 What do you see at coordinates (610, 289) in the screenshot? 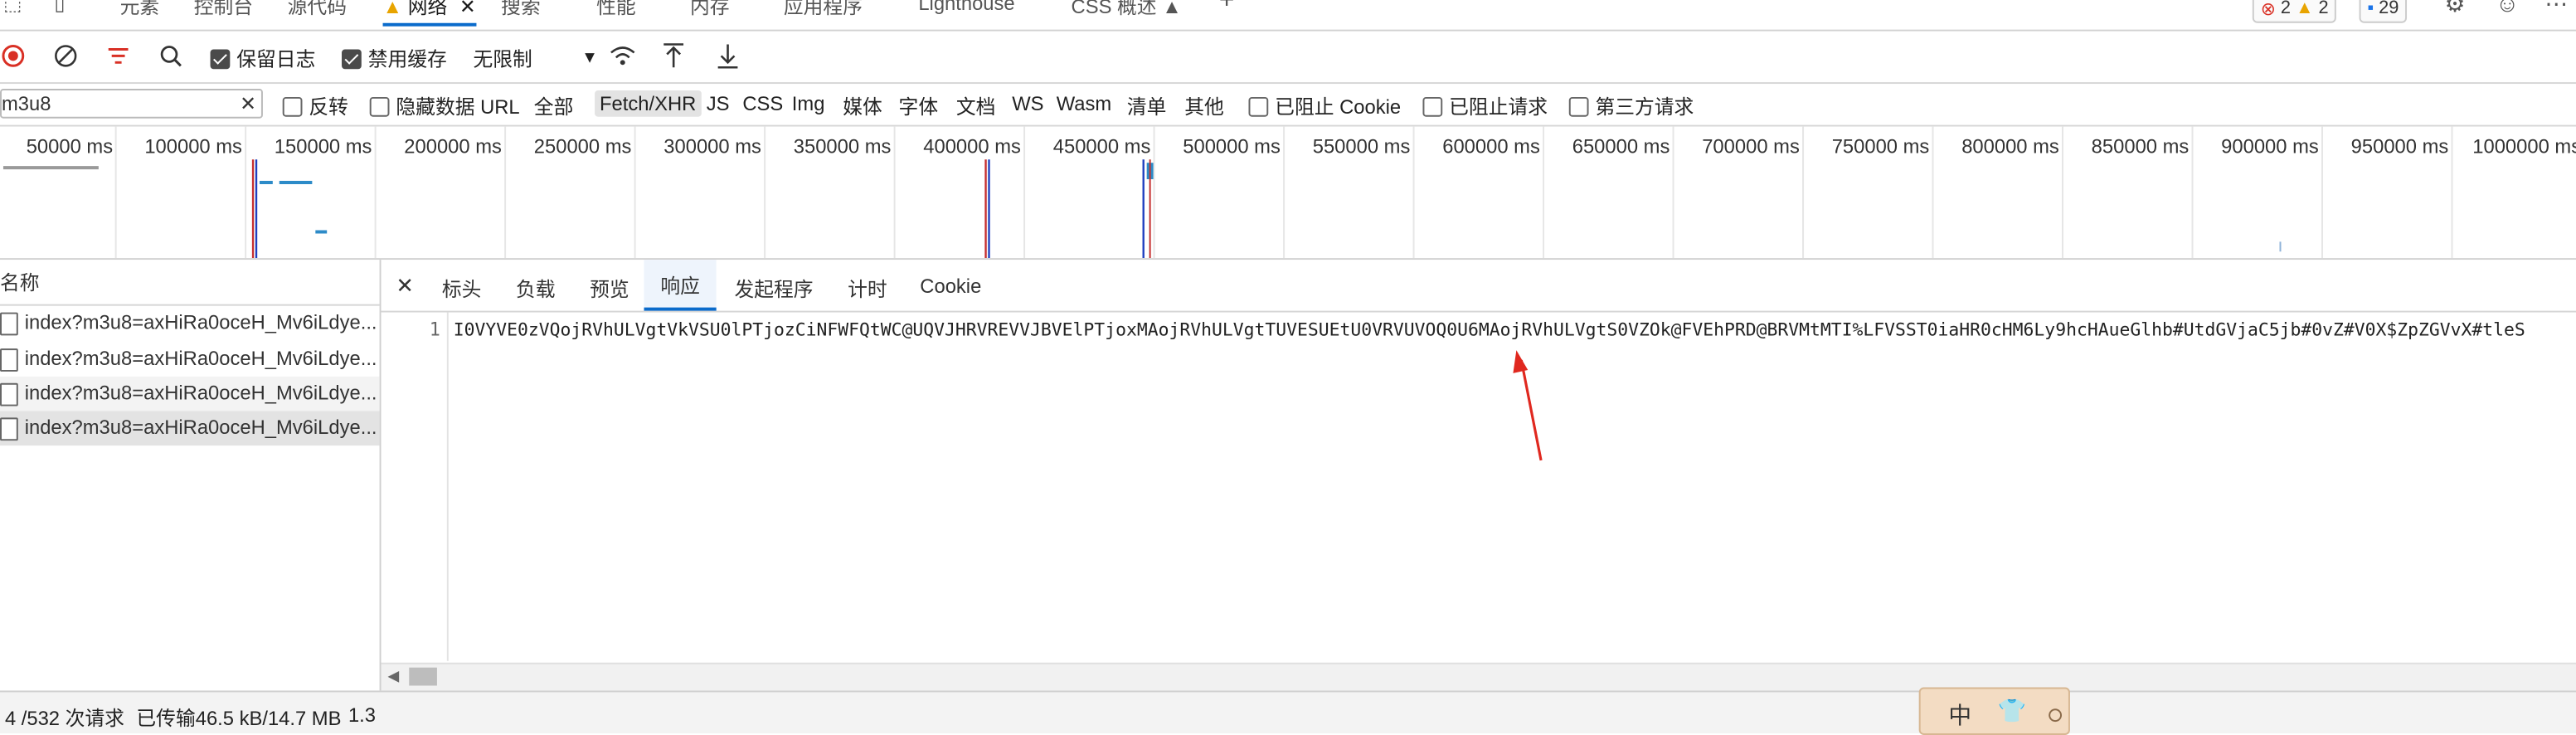
I see `tab-preview: 预览` at bounding box center [610, 289].